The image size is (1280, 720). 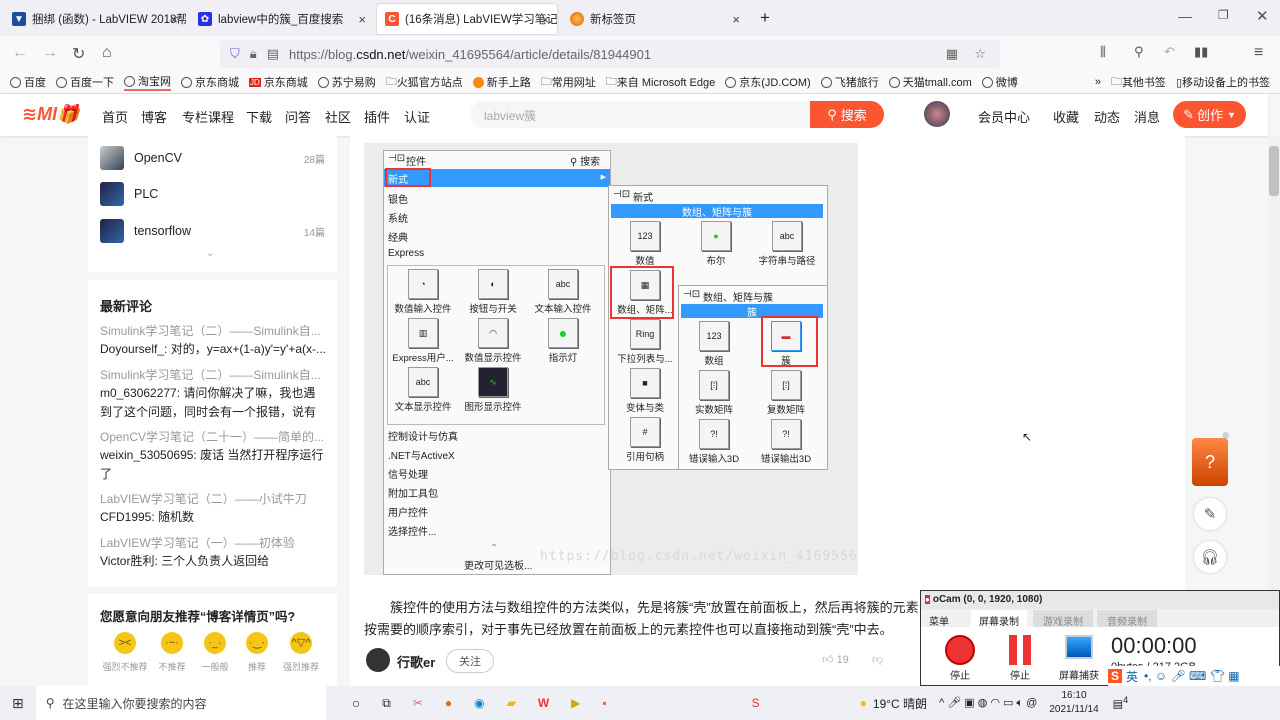 What do you see at coordinates (768, 82) in the screenshot?
I see `bookmark-item: 京东(JD.COM)` at bounding box center [768, 82].